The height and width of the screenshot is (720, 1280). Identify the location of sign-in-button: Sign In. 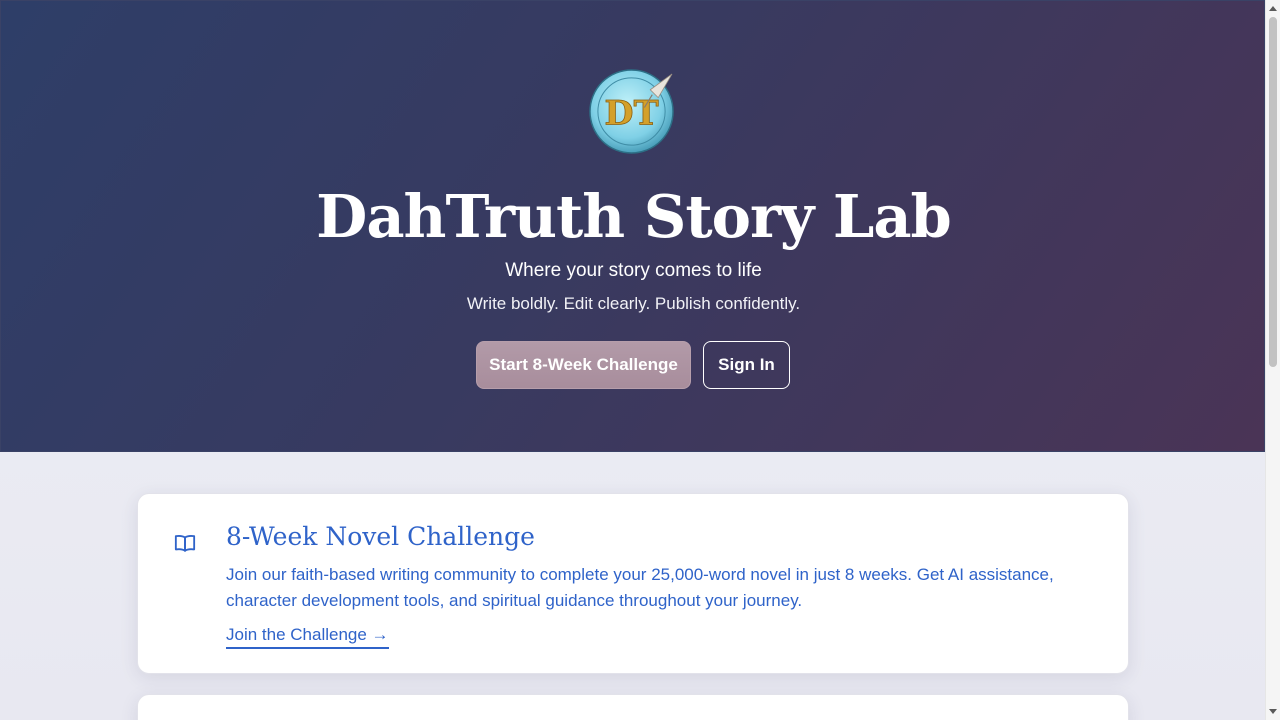
(746, 365).